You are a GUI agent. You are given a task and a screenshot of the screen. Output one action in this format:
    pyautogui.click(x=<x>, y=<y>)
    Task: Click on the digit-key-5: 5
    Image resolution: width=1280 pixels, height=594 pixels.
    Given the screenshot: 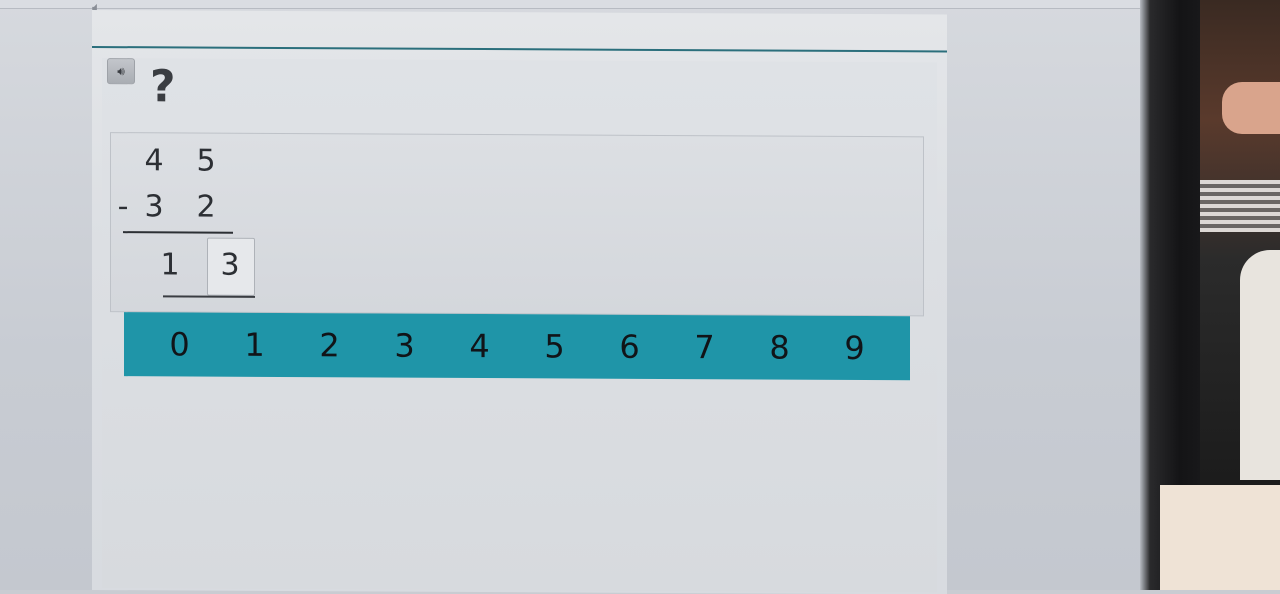 What is the action you would take?
    pyautogui.click(x=555, y=346)
    